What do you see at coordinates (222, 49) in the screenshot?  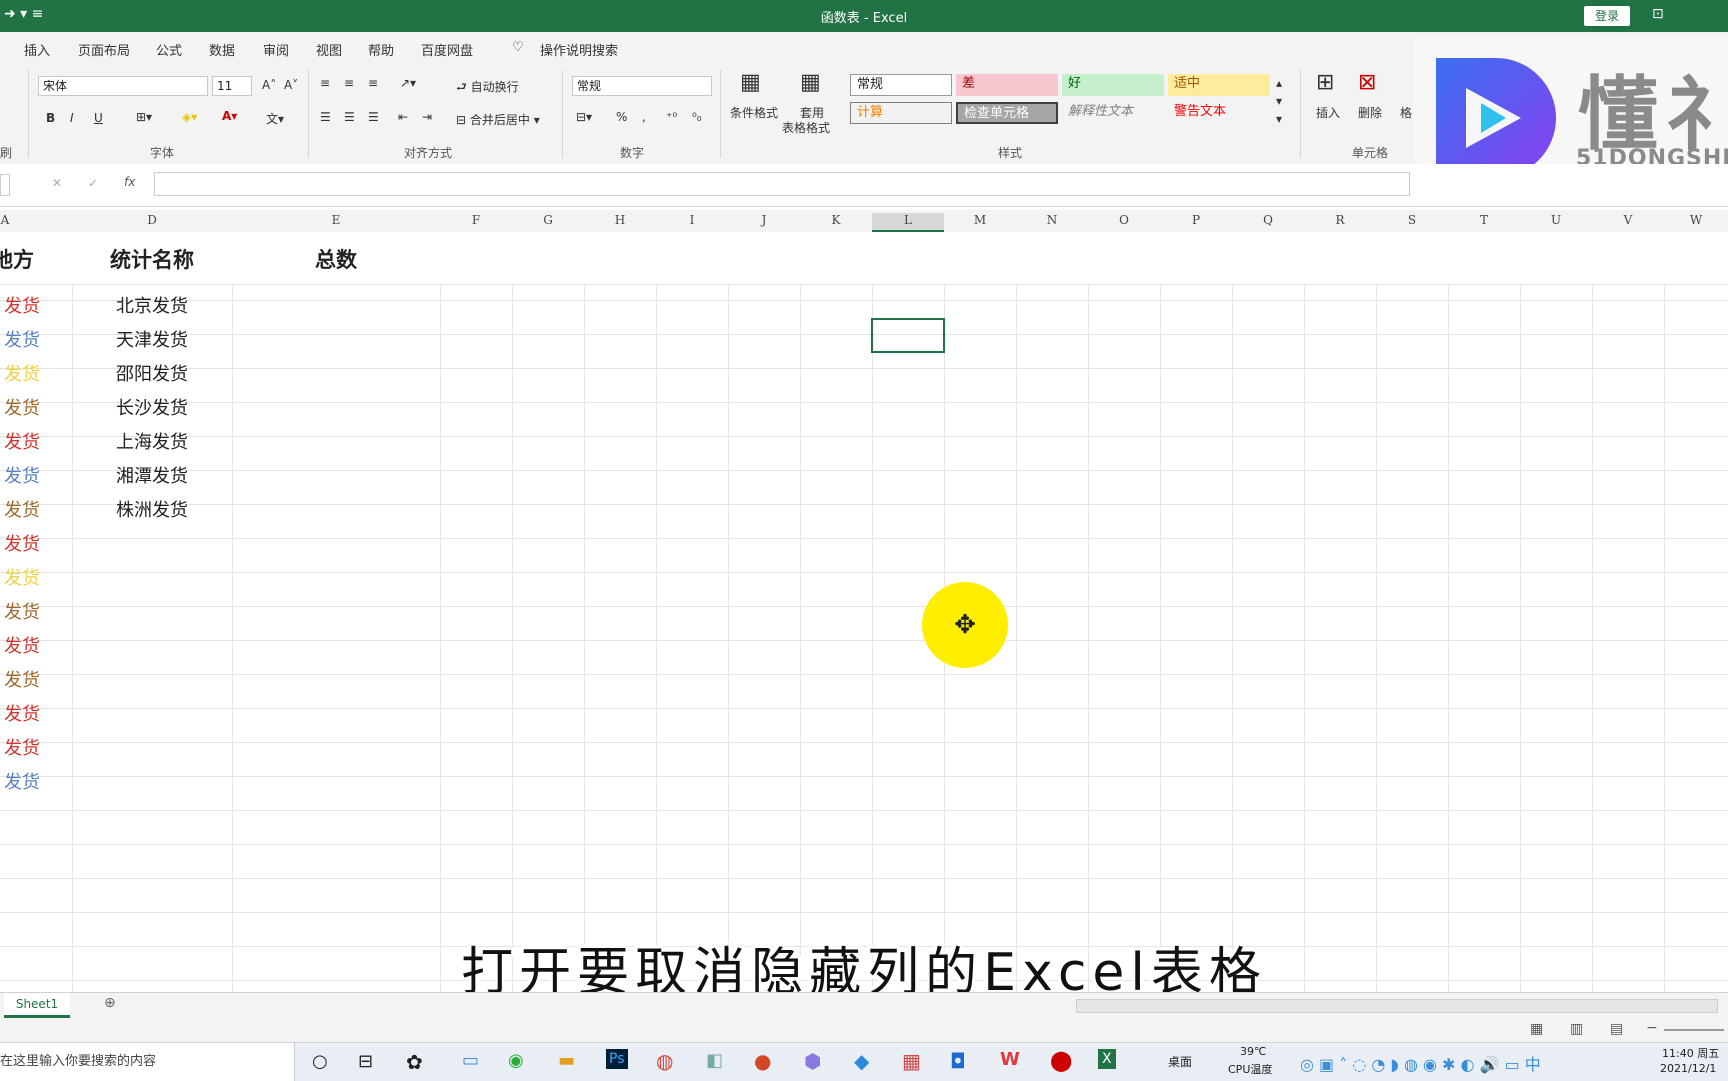 I see `tab-data: 数据` at bounding box center [222, 49].